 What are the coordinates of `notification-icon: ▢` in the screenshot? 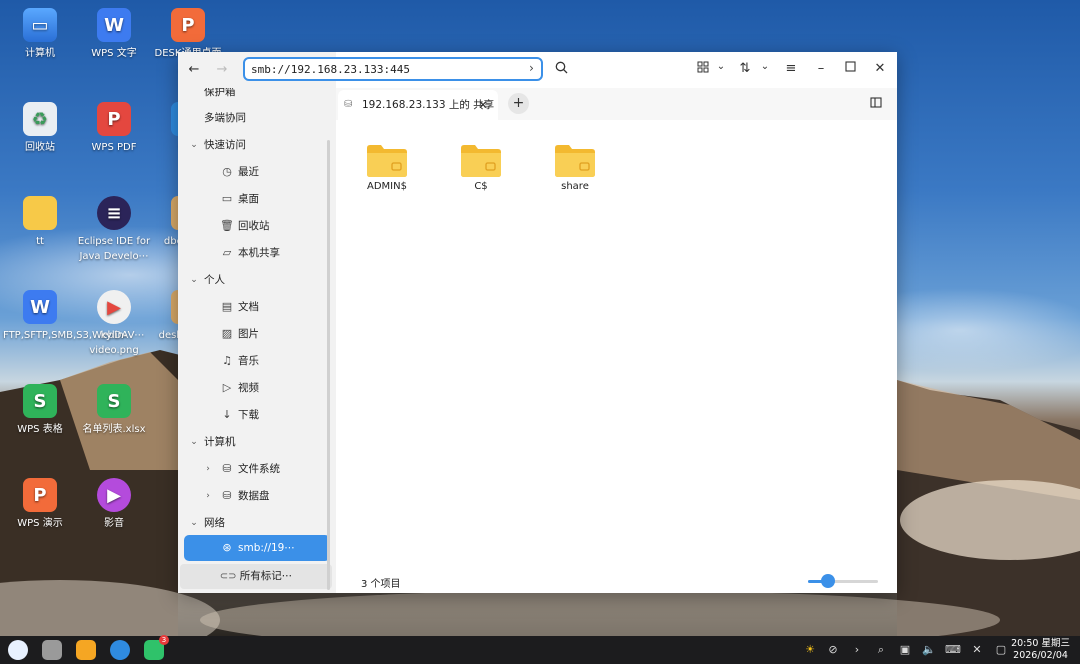 It's located at (1001, 649).